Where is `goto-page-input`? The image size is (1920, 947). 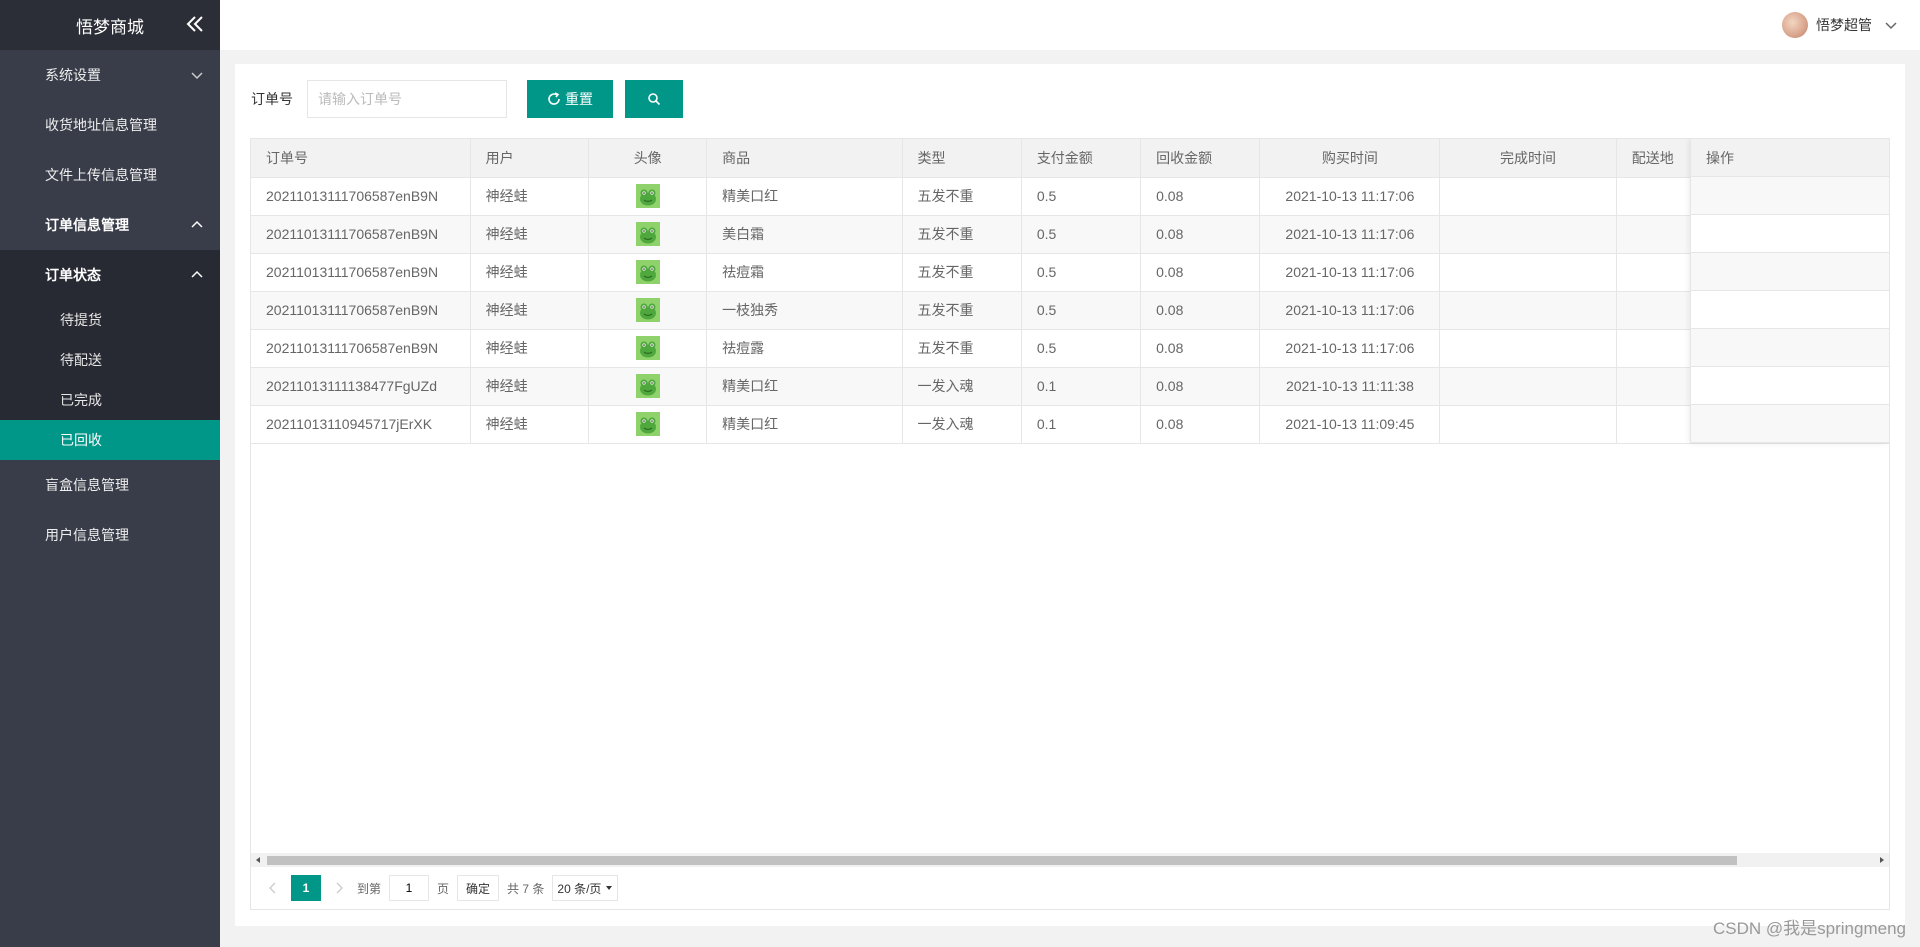 goto-page-input is located at coordinates (409, 888).